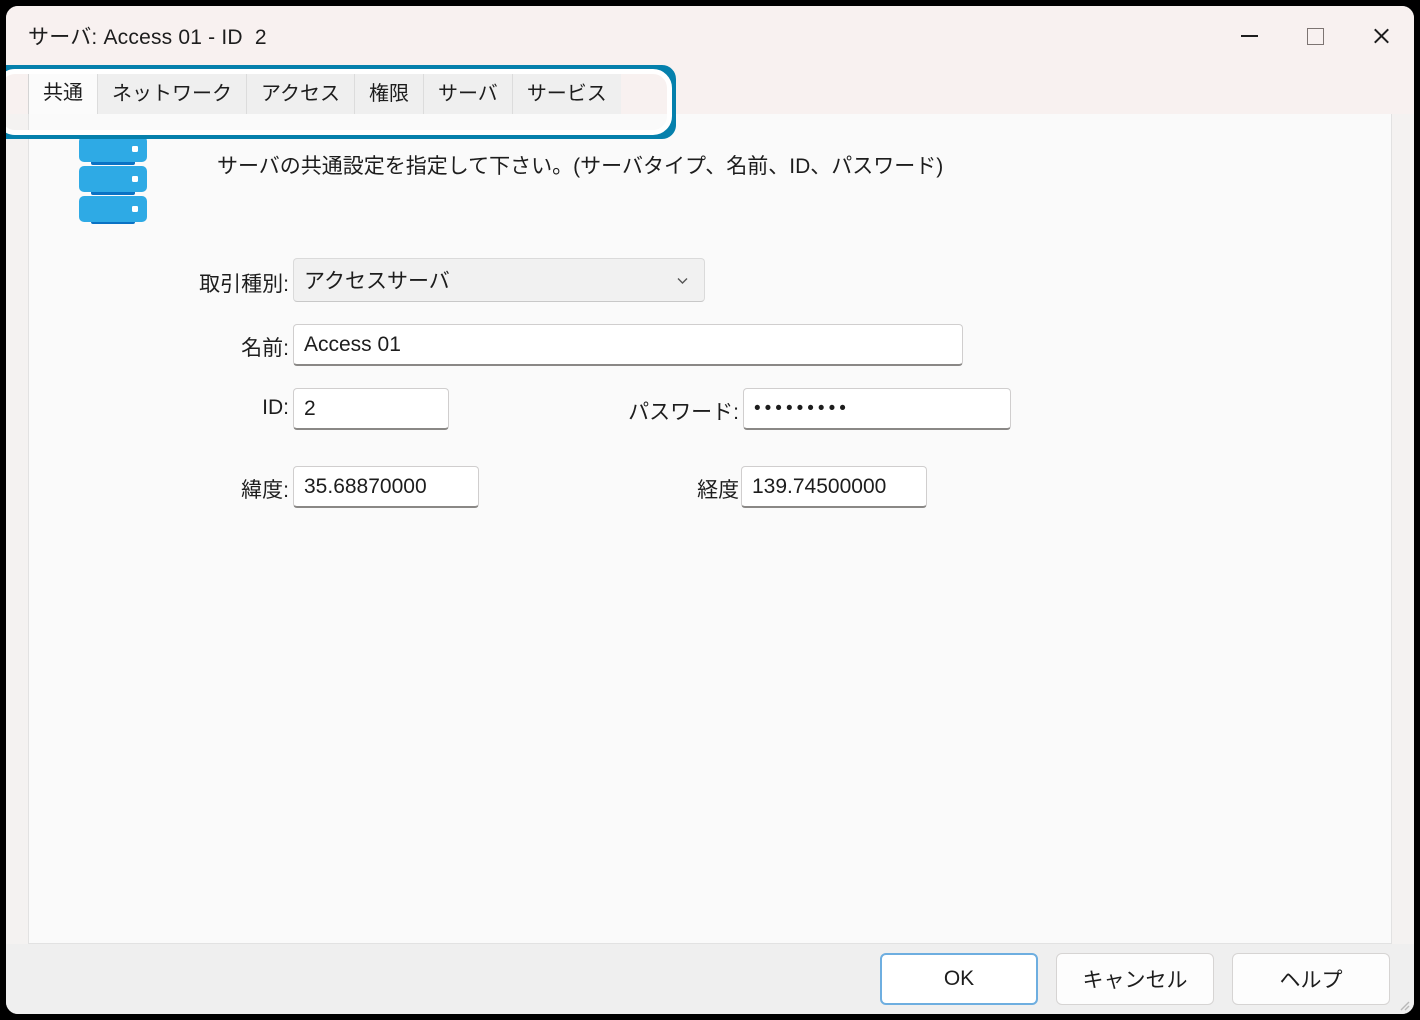 This screenshot has height=1020, width=1420. I want to click on form-row-id-password: ID: 2 パスワード: •••••••••, so click(710, 398).